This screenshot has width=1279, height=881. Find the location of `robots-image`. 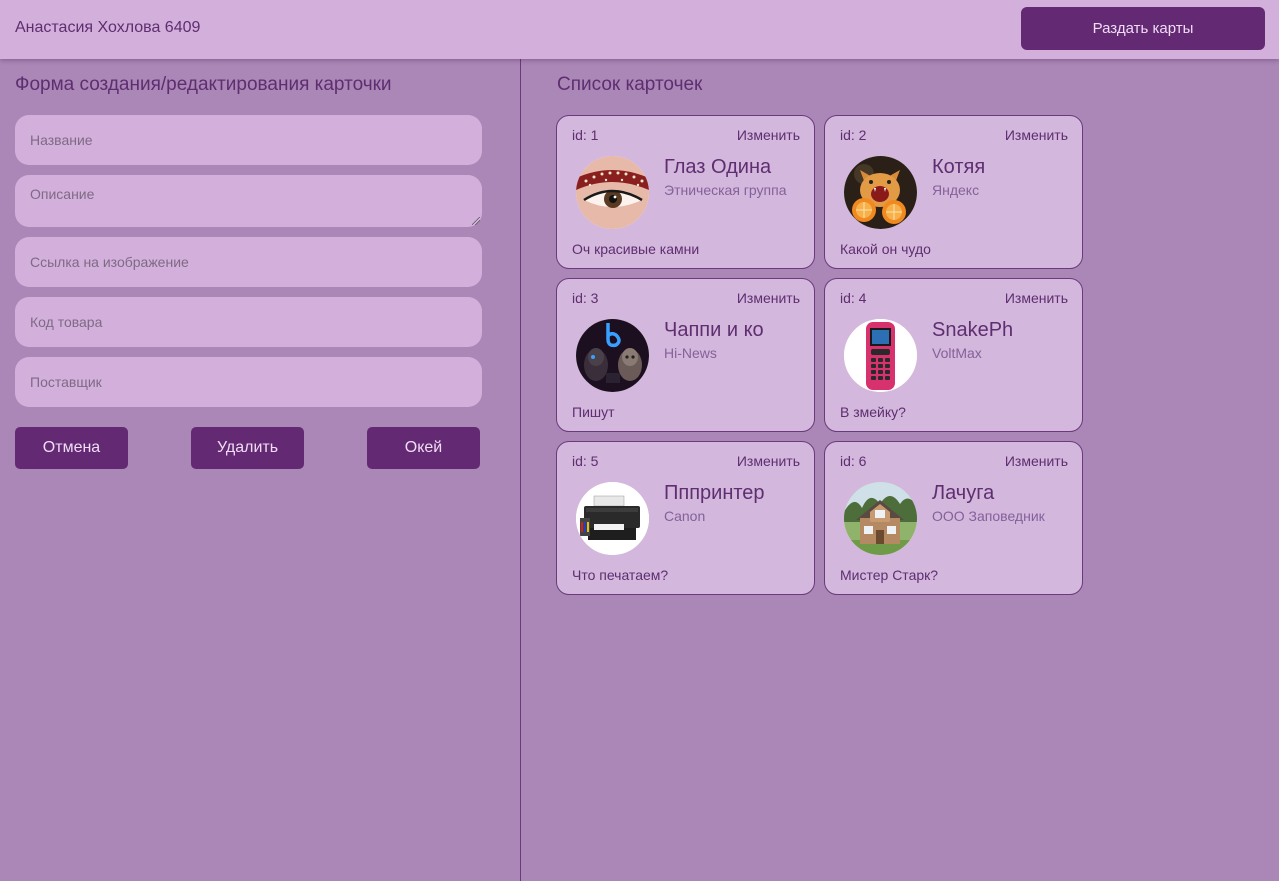

robots-image is located at coordinates (612, 355).